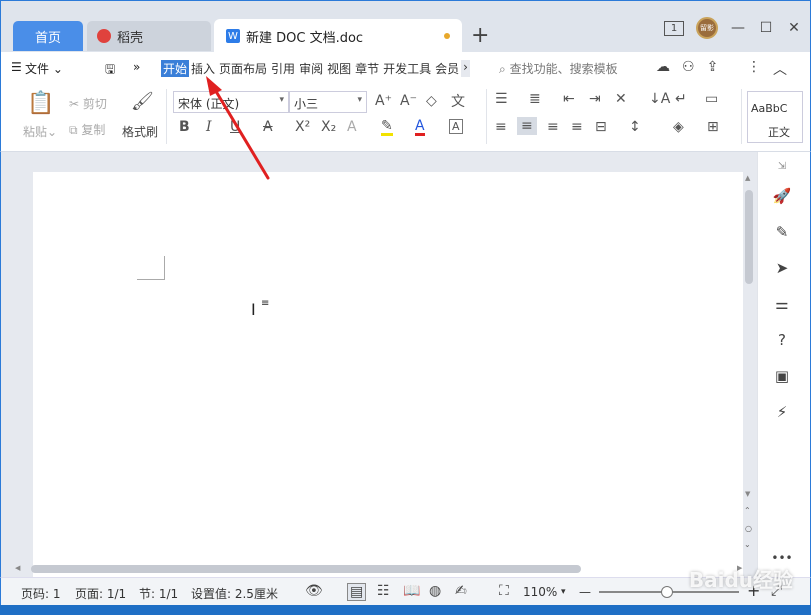  What do you see at coordinates (87, 129) in the screenshot?
I see `copy-button: ⧉ 复制` at bounding box center [87, 129].